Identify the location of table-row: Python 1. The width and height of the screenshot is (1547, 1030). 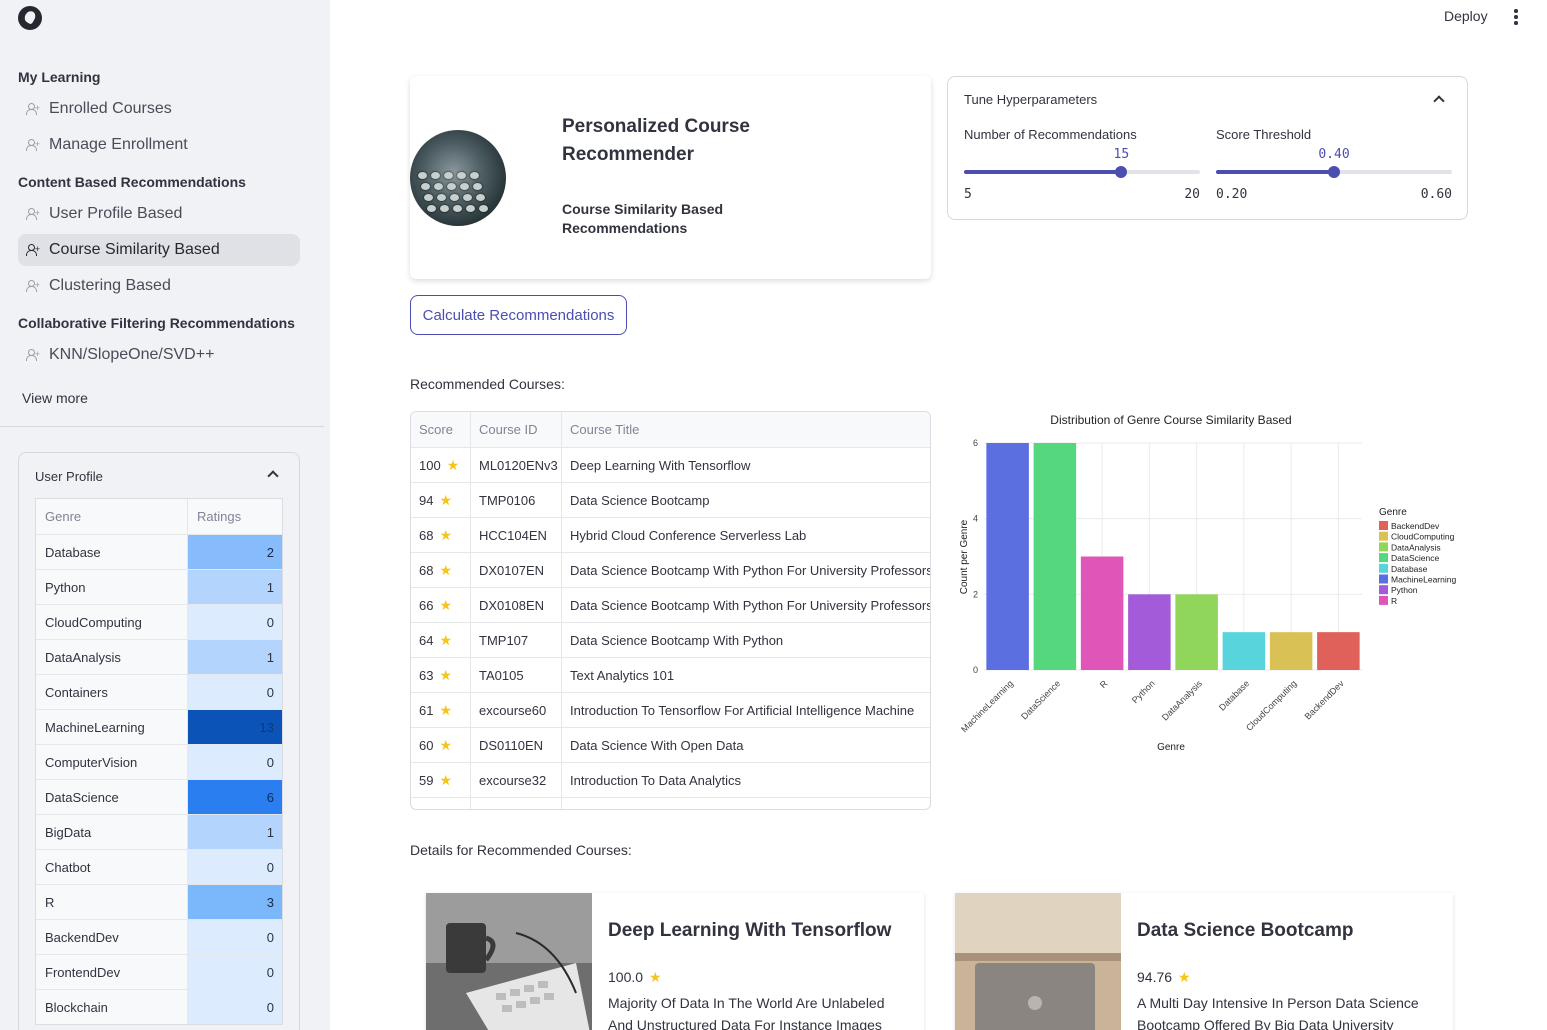
(159, 586).